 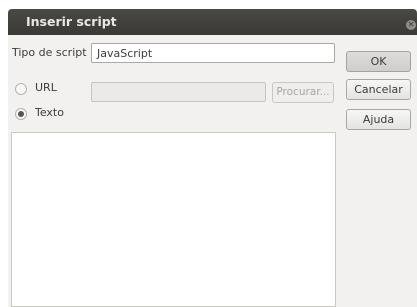 What do you see at coordinates (178, 92) in the screenshot?
I see `url-field` at bounding box center [178, 92].